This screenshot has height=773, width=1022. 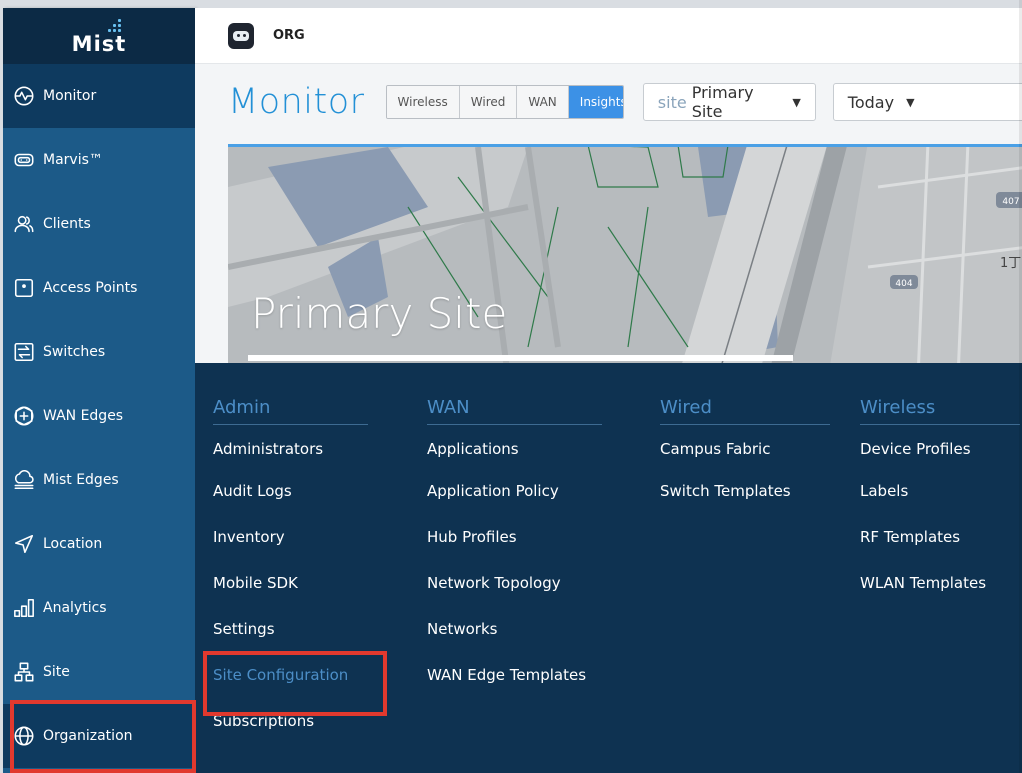 I want to click on highlight-box-organization, so click(x=103, y=736).